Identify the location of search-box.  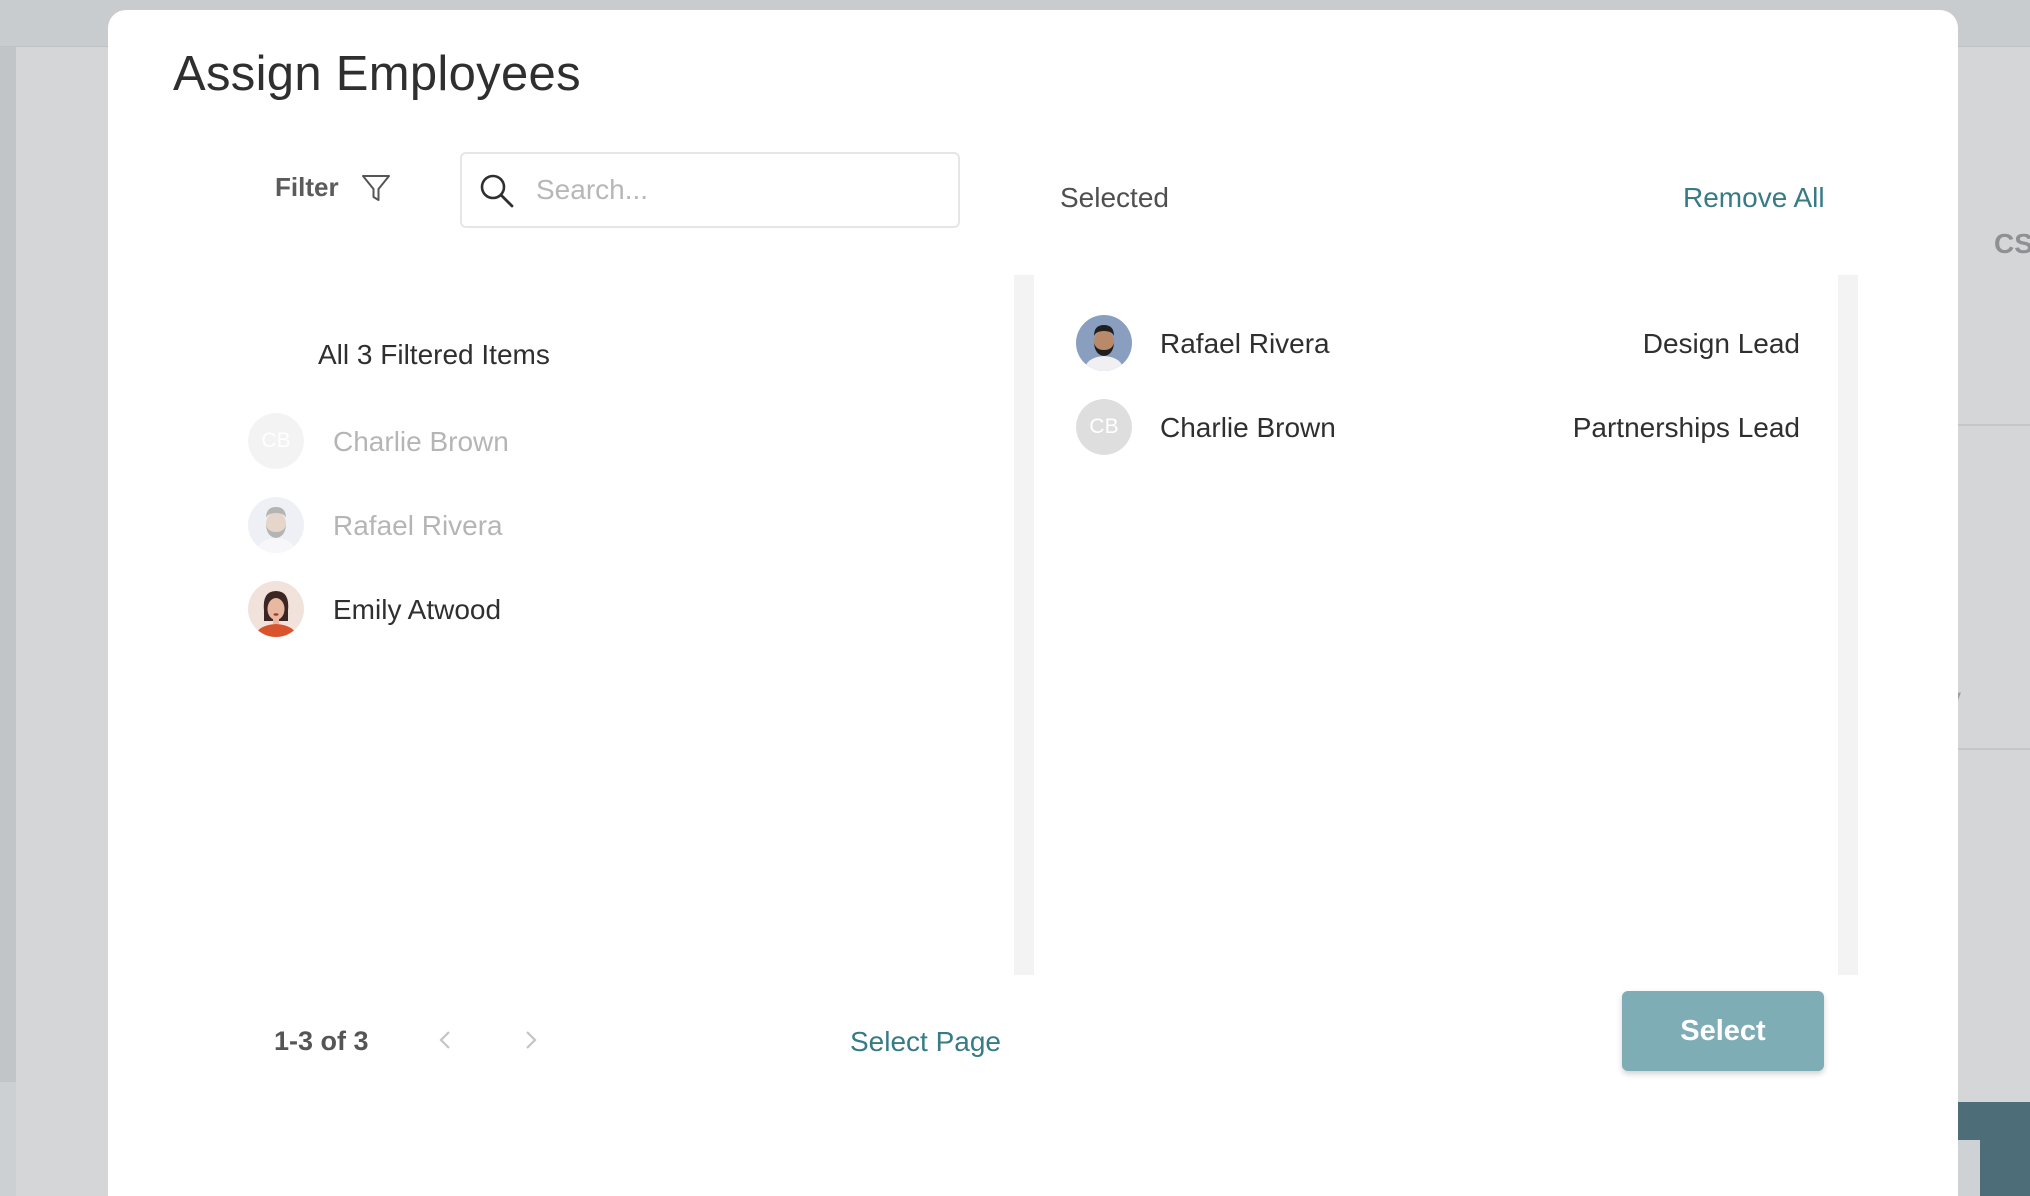
(710, 190).